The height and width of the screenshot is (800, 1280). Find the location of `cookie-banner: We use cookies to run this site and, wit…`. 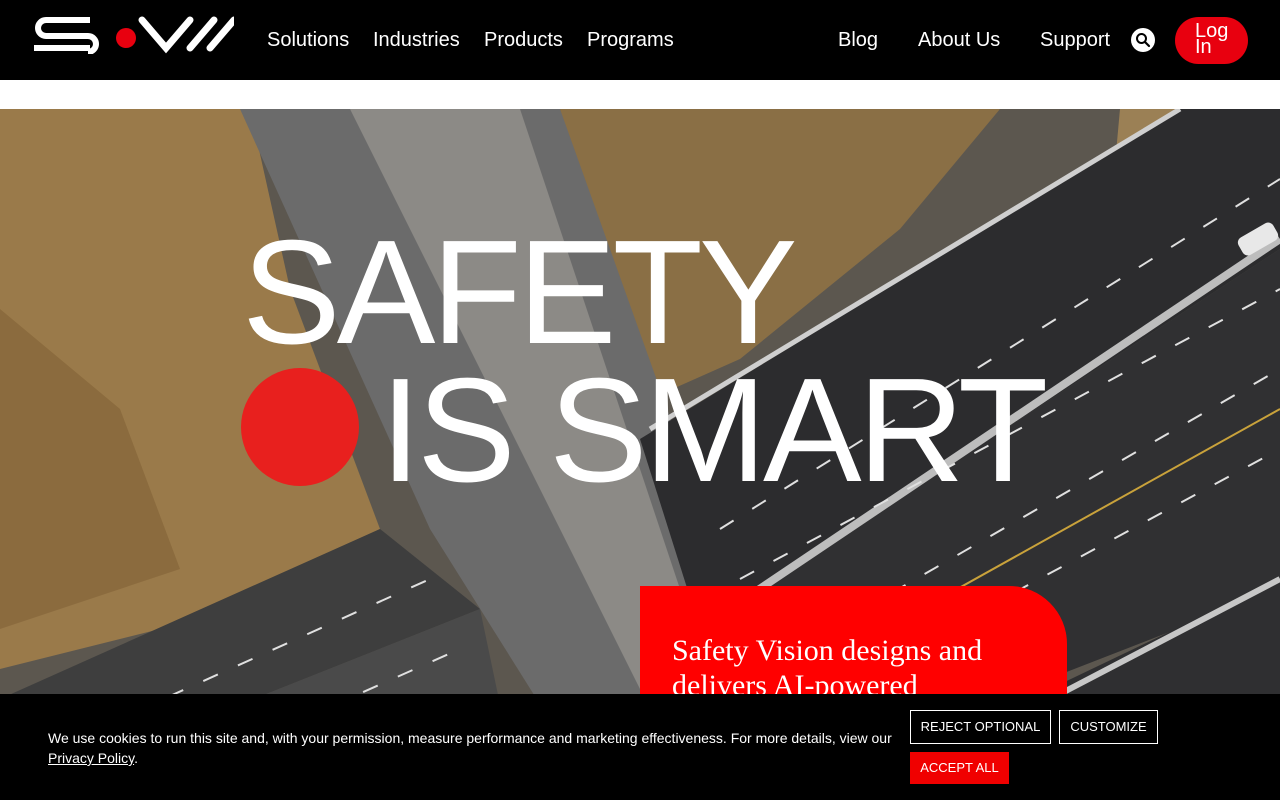

cookie-banner: We use cookies to run this site and, wit… is located at coordinates (640, 747).